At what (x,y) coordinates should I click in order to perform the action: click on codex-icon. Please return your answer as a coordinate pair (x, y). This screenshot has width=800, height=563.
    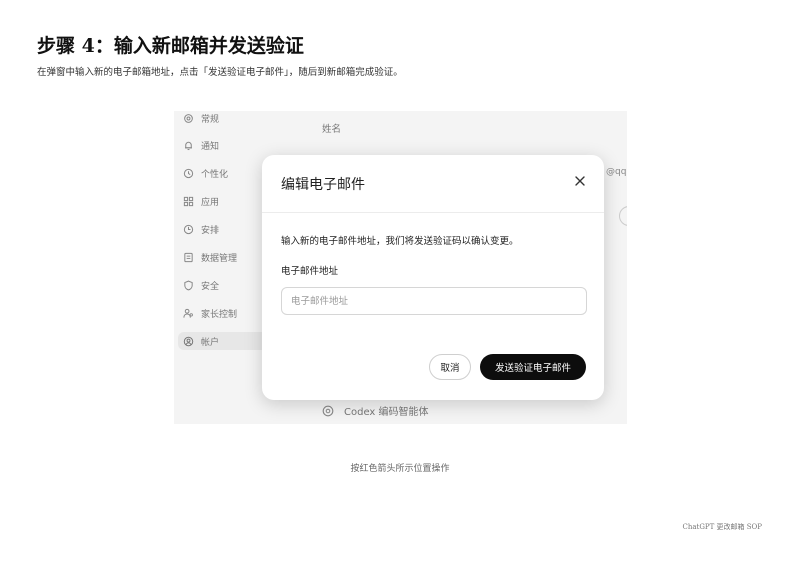
    Looking at the image, I should click on (328, 410).